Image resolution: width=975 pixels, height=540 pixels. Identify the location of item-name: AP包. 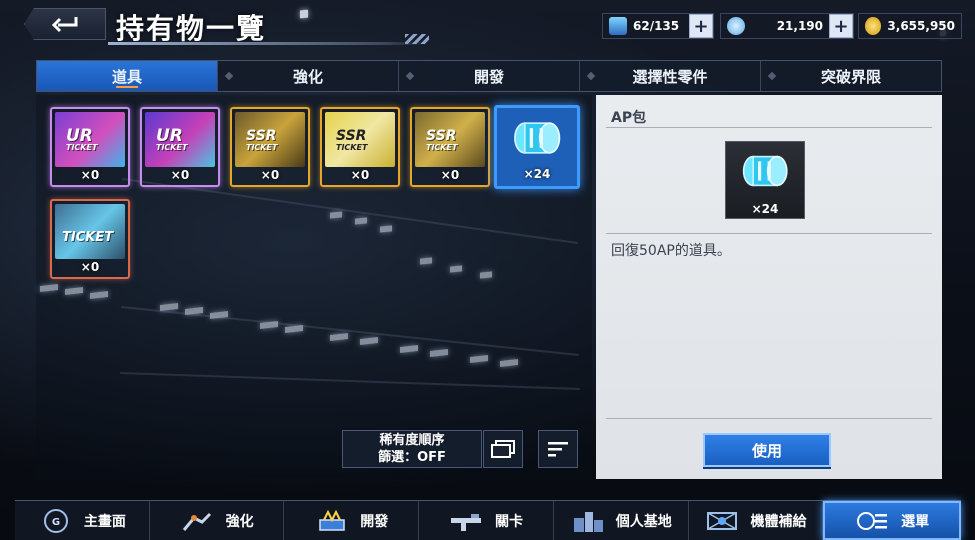
(629, 118).